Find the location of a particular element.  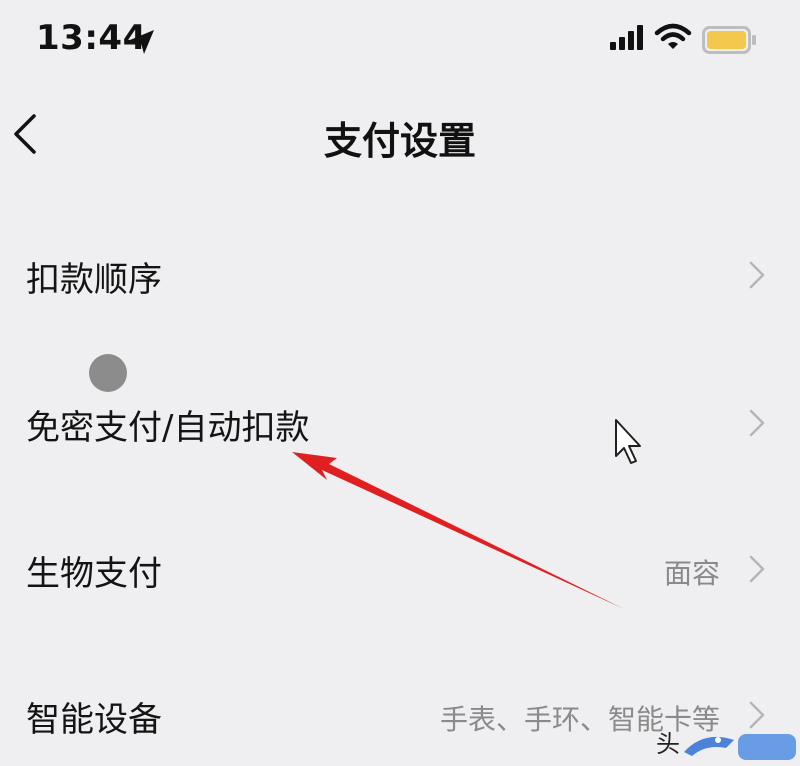

mouse-cursor-icon is located at coordinates (628, 441).